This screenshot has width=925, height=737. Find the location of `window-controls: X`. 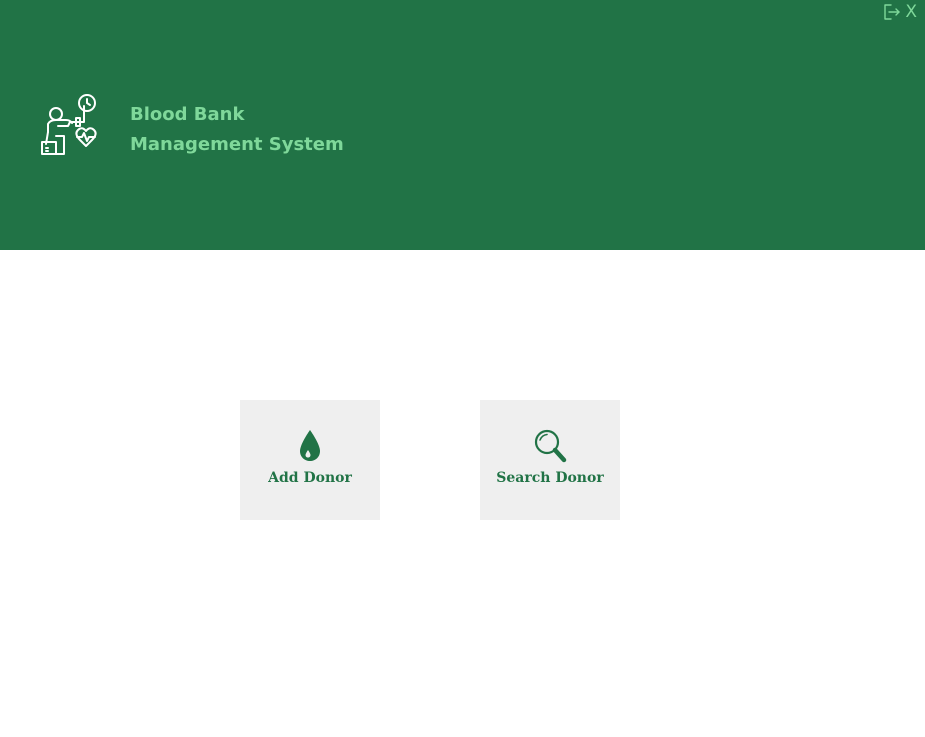

window-controls: X is located at coordinates (900, 12).